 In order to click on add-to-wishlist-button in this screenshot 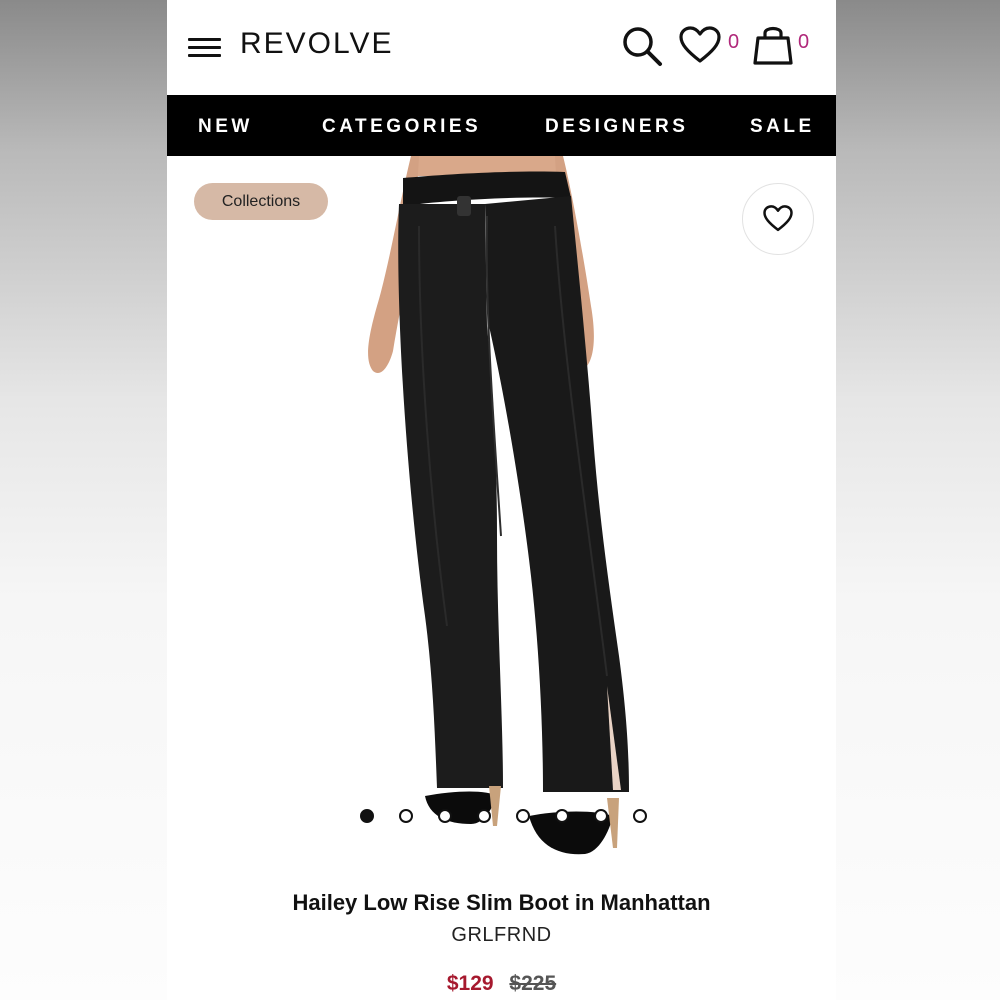, I will do `click(778, 219)`.